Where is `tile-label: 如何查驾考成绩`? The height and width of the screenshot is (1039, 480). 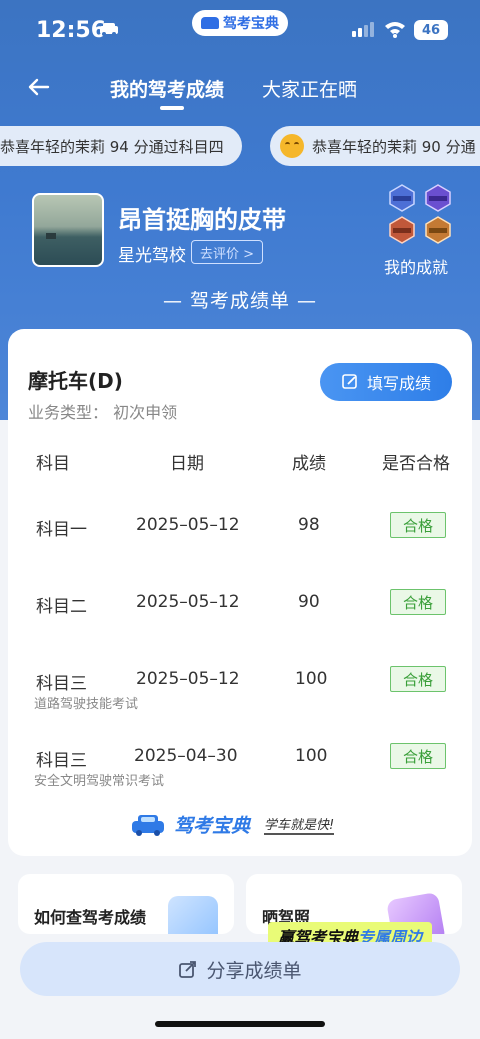
tile-label: 如何查驾考成绩 is located at coordinates (90, 917).